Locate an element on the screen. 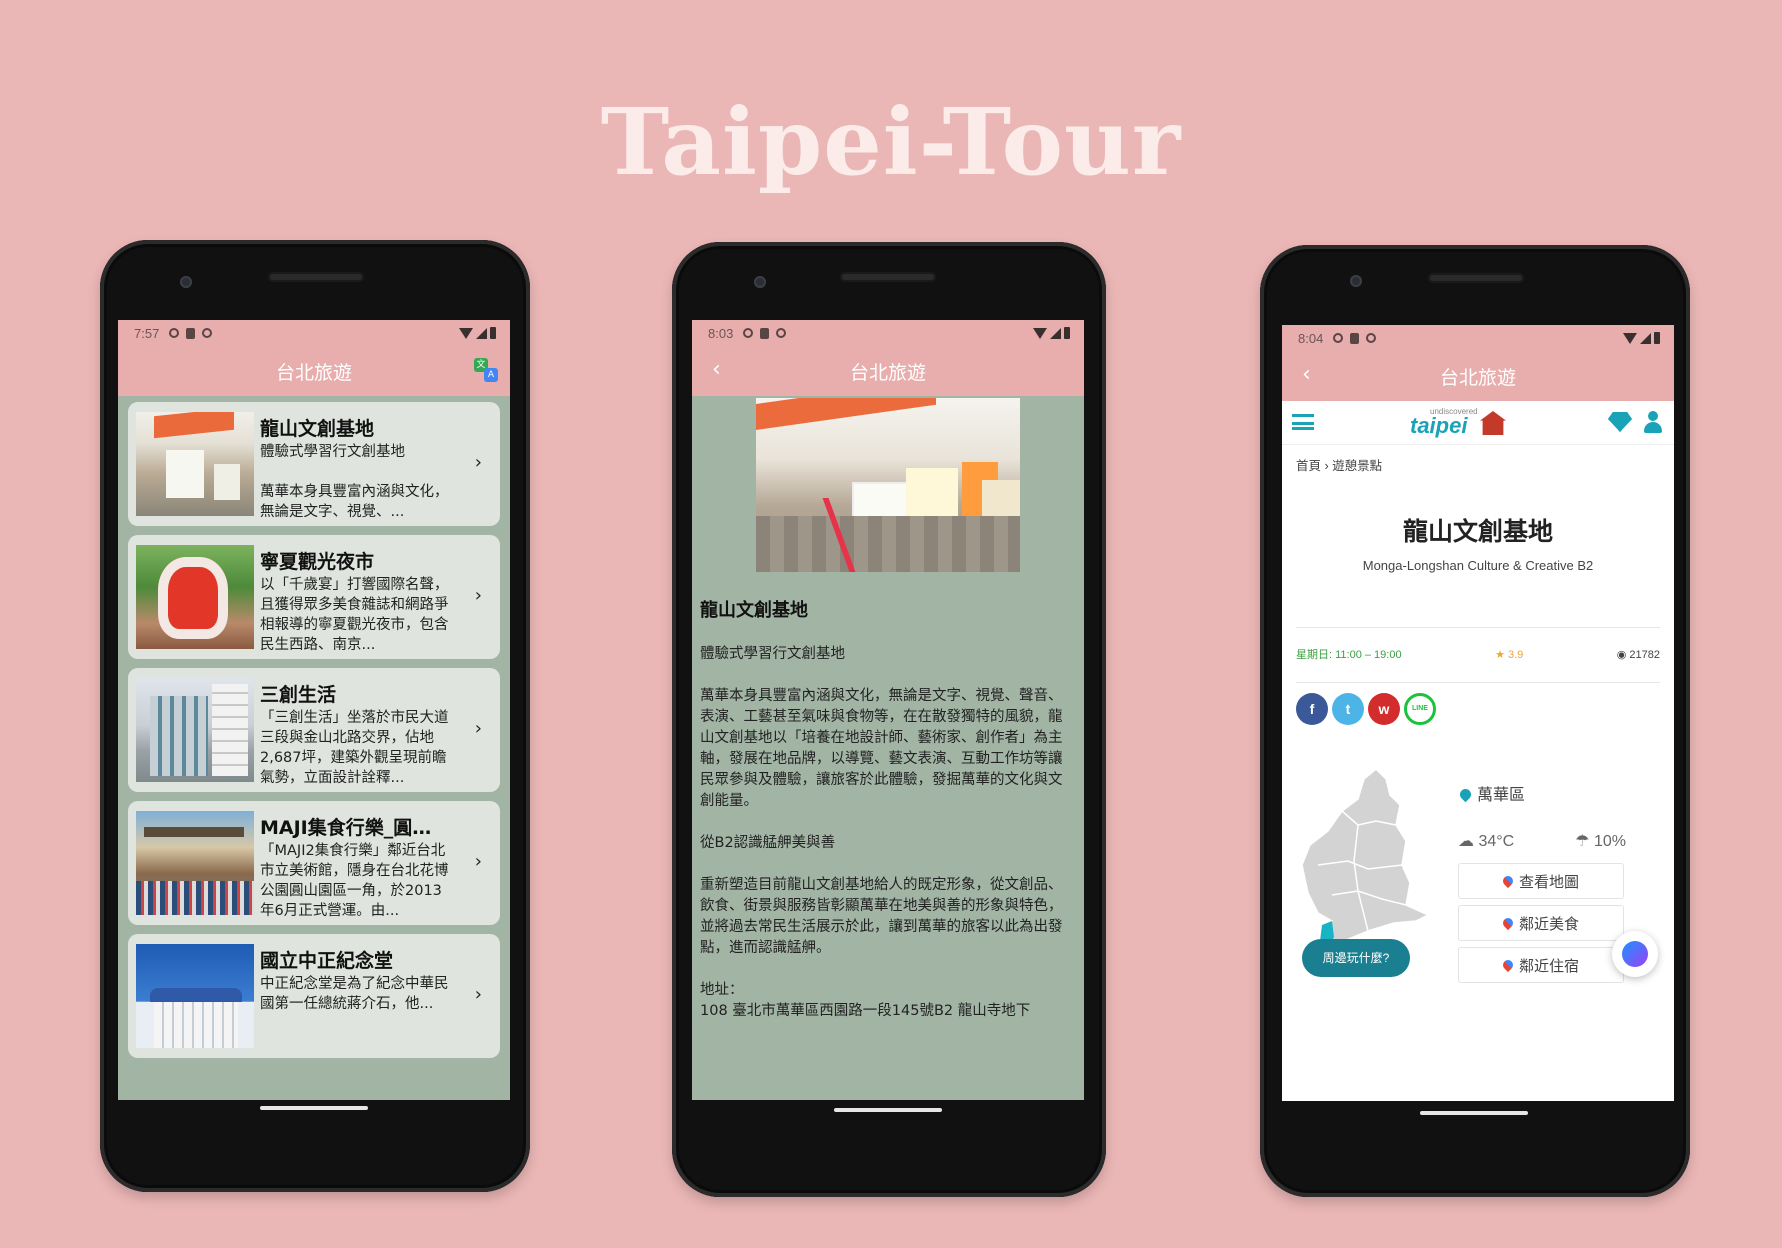  weather-info: ☁ 34°C ☂ 10% is located at coordinates (1542, 841).